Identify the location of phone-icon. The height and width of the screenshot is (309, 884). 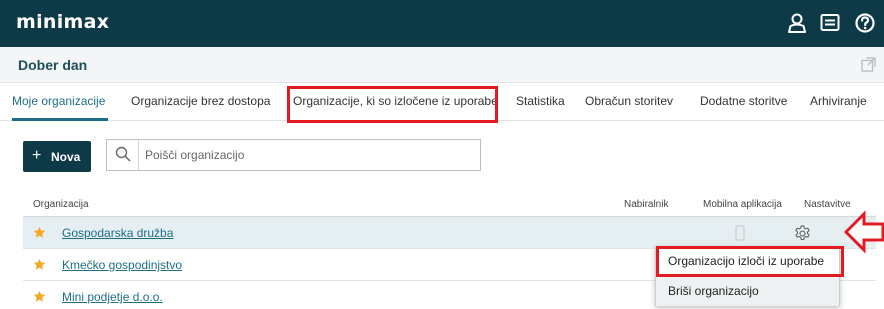
(740, 233).